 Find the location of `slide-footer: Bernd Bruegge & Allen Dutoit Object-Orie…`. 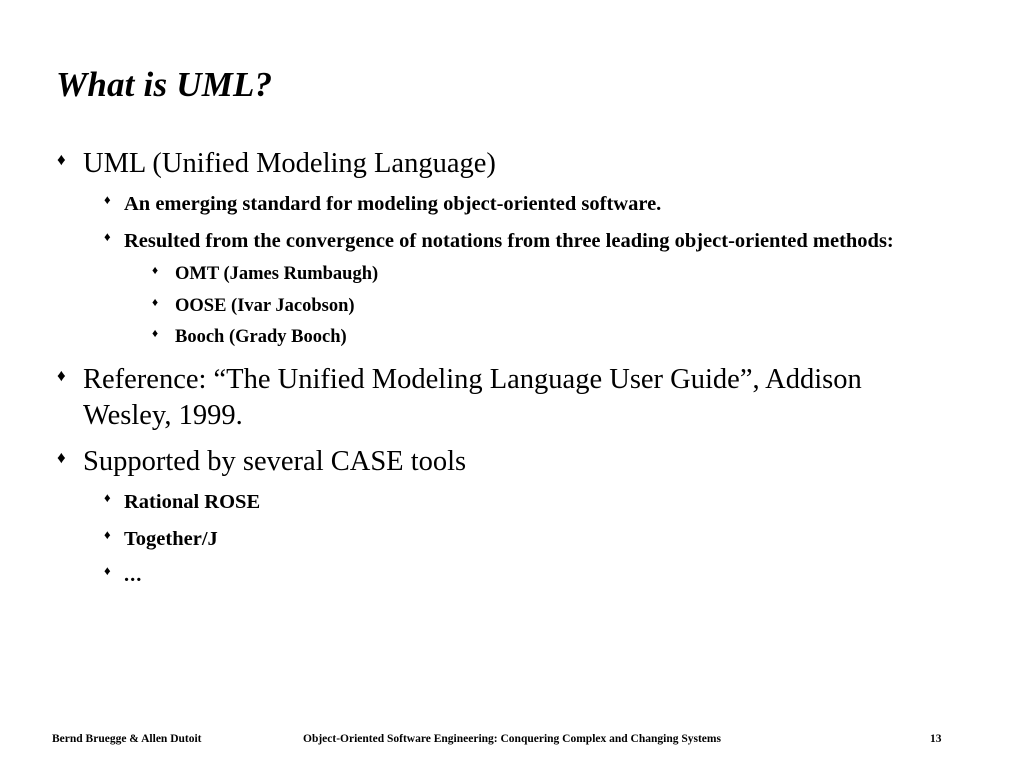

slide-footer: Bernd Bruegge & Allen Dutoit Object-Orie… is located at coordinates (512, 741).